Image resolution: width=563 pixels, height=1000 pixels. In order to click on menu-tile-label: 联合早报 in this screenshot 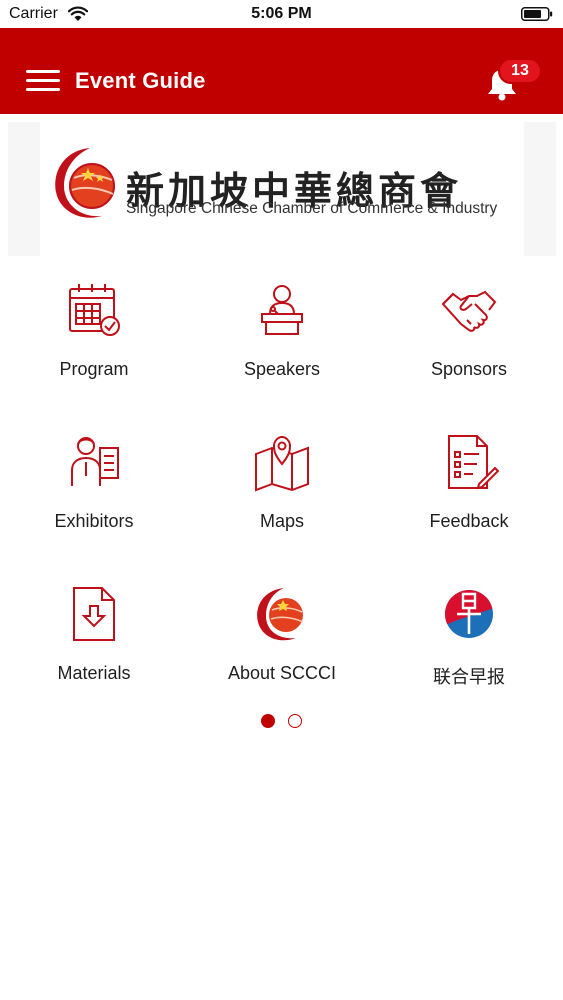, I will do `click(469, 677)`.